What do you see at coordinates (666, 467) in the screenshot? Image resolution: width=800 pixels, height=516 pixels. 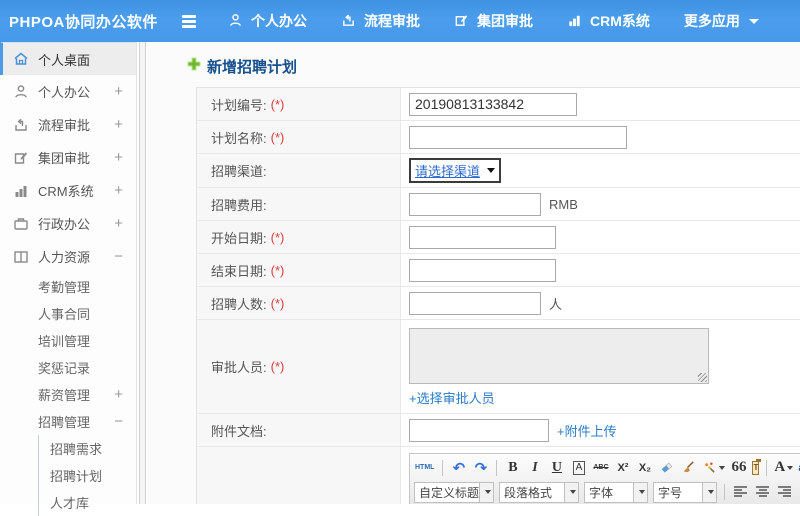 I see `eraser-icon` at bounding box center [666, 467].